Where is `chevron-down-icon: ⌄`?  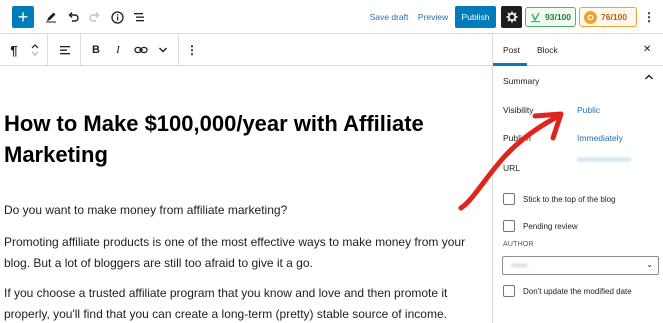
chevron-down-icon: ⌄ is located at coordinates (649, 264).